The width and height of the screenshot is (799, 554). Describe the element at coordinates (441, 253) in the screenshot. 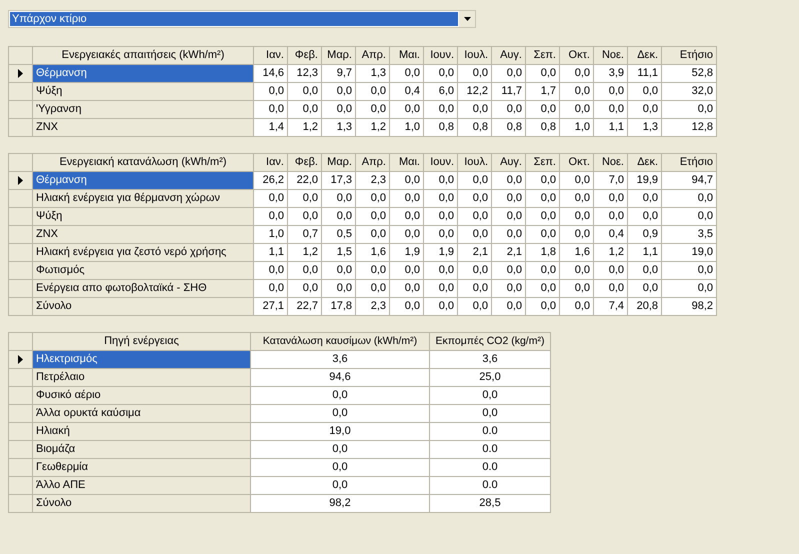

I see `table-cell: 1,9` at that location.